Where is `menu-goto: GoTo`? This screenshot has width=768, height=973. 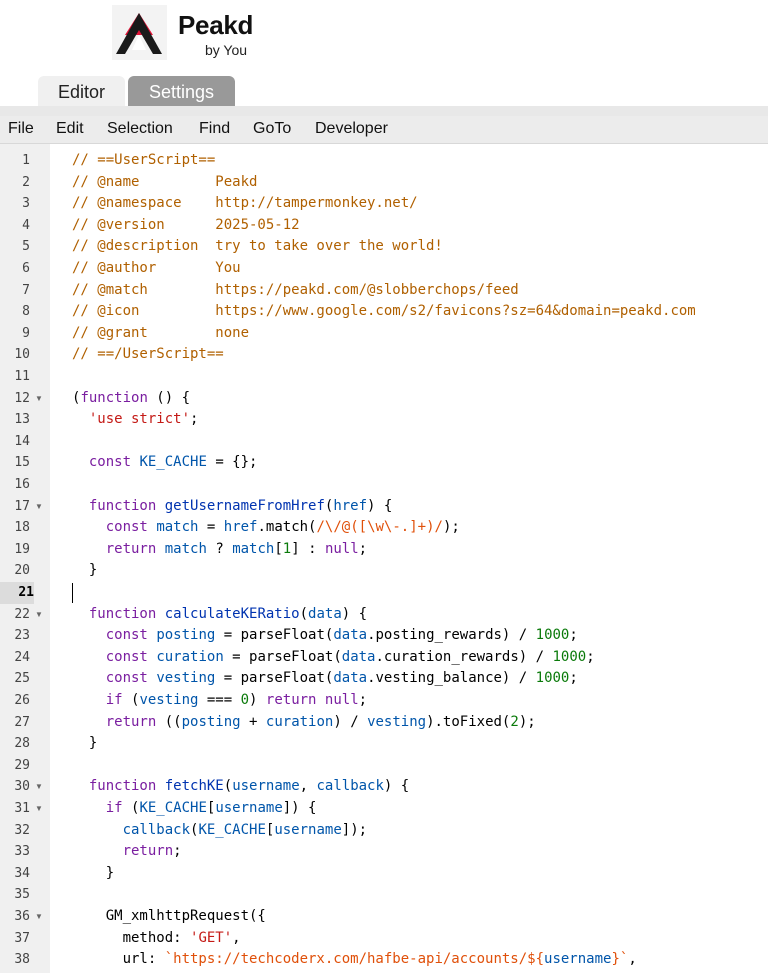 menu-goto: GoTo is located at coordinates (272, 129).